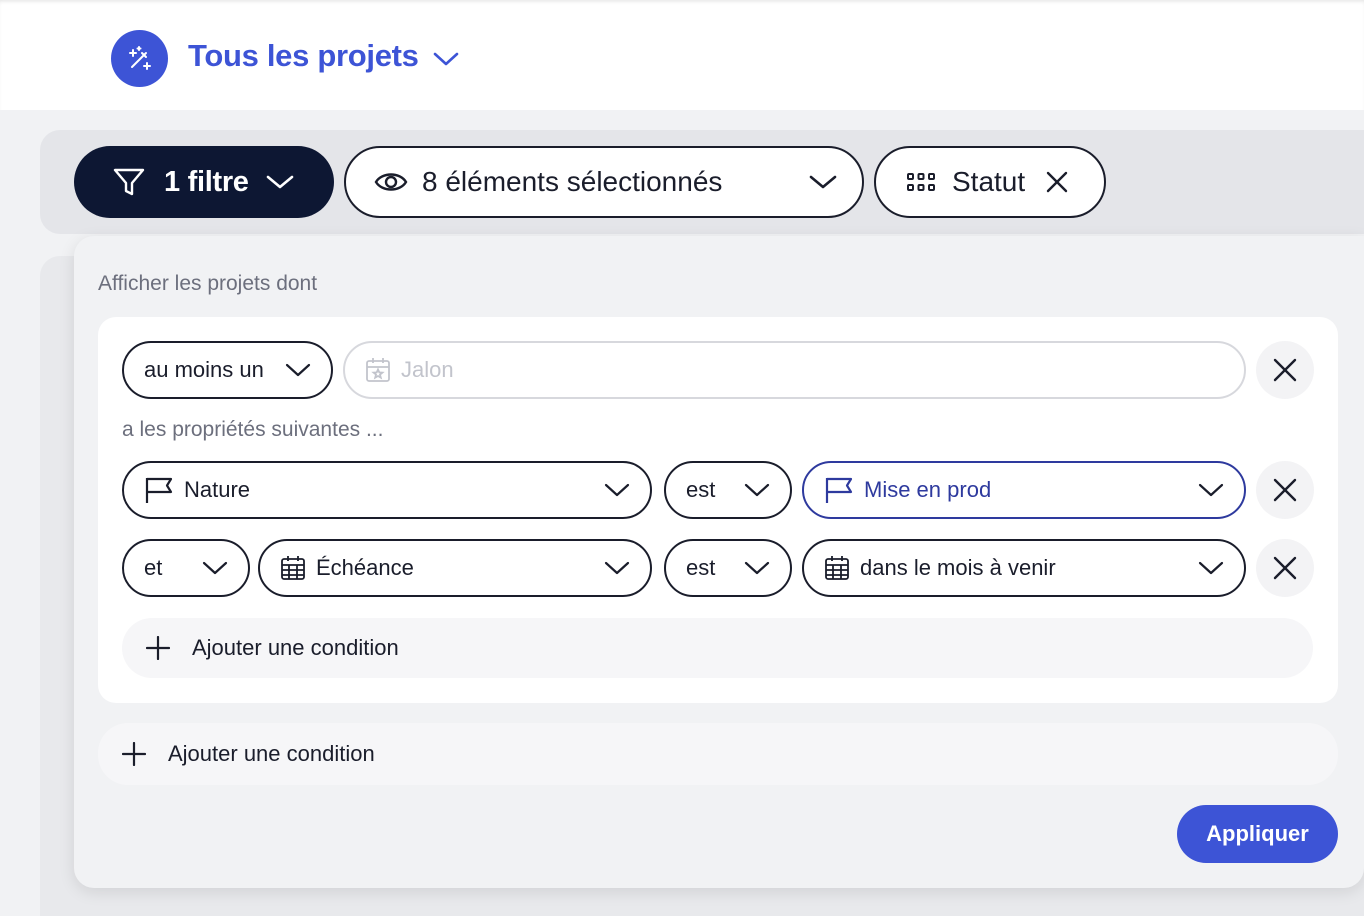 This screenshot has height=916, width=1364. I want to click on eye-icon, so click(391, 182).